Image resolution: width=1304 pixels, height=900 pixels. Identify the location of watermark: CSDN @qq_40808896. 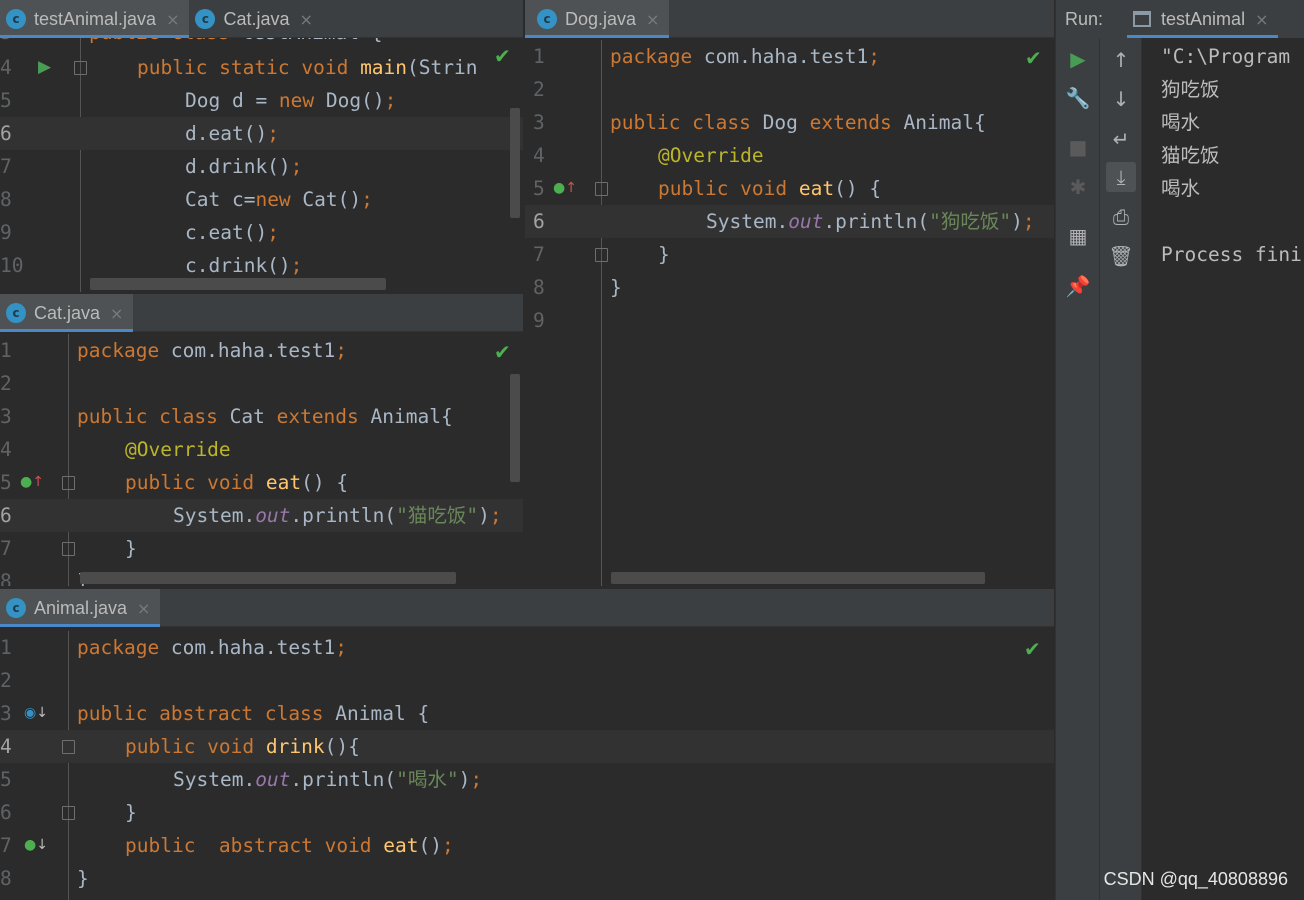
(1195, 879).